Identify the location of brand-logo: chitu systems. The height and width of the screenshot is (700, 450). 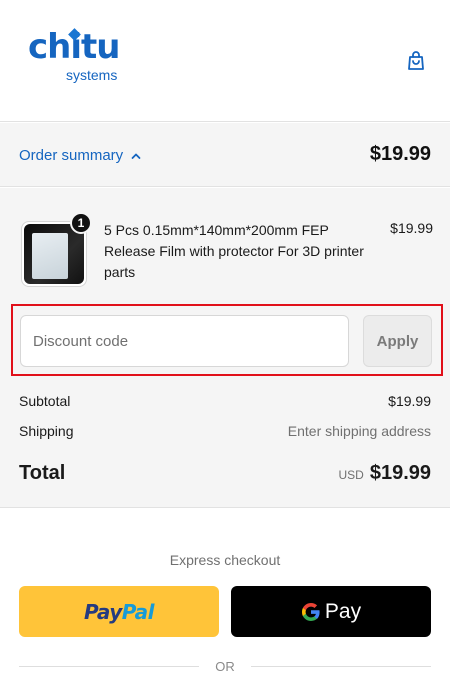
(77, 59).